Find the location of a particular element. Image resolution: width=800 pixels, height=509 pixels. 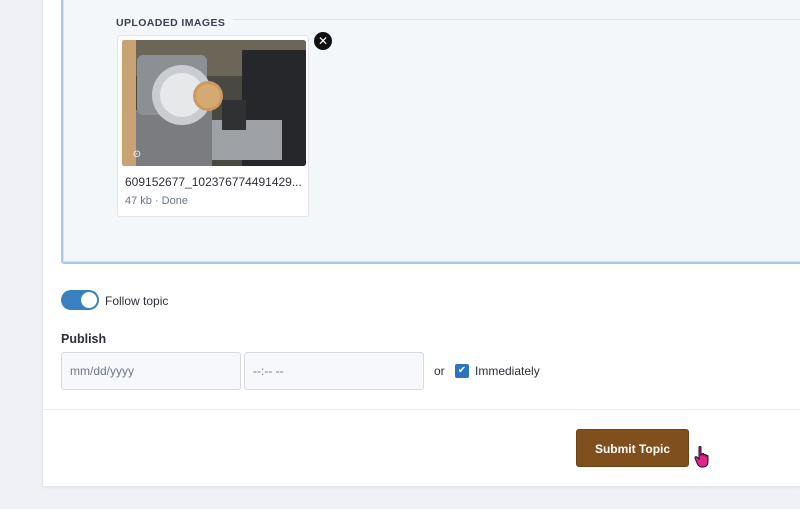

publish-date-input: mm/dd/yyyy is located at coordinates (151, 371).